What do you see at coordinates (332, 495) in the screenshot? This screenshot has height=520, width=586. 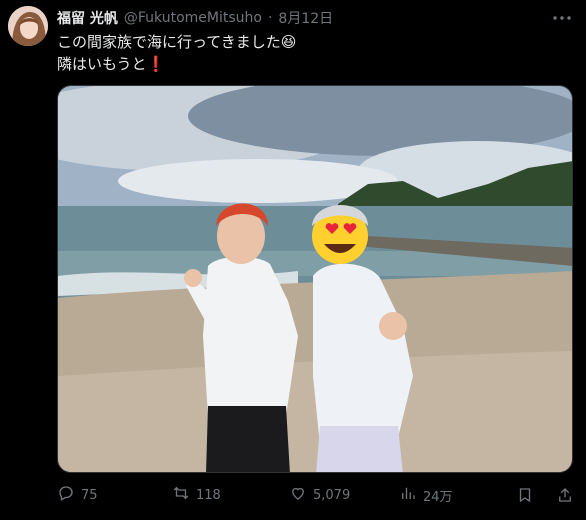 I see `like-count: 5,079` at bounding box center [332, 495].